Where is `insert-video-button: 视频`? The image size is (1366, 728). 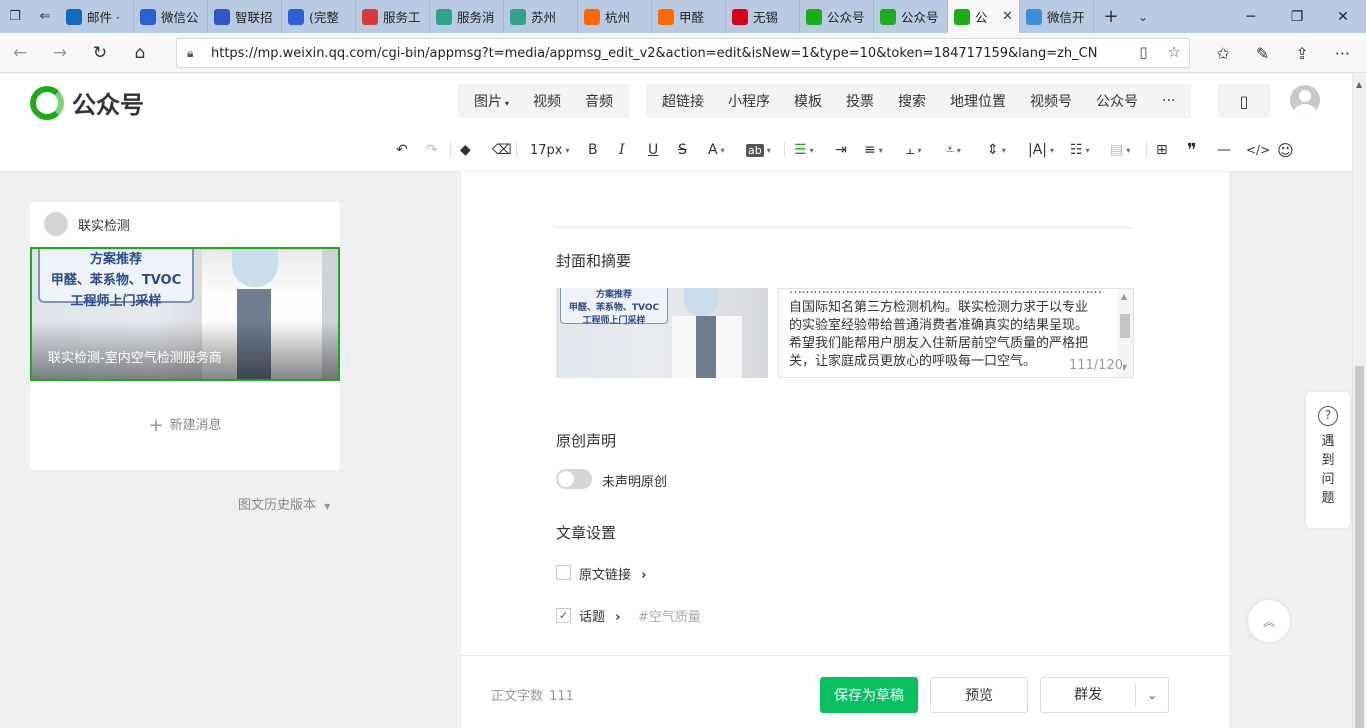
insert-video-button: 视频 is located at coordinates (547, 101).